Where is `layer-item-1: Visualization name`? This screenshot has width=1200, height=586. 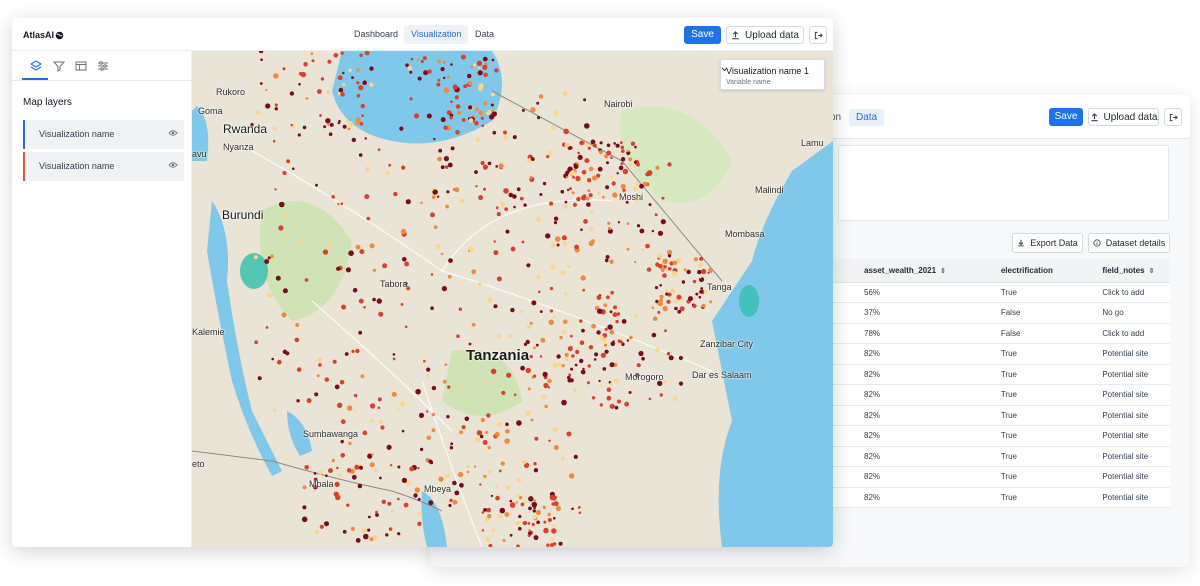 layer-item-1: Visualization name is located at coordinates (103, 134).